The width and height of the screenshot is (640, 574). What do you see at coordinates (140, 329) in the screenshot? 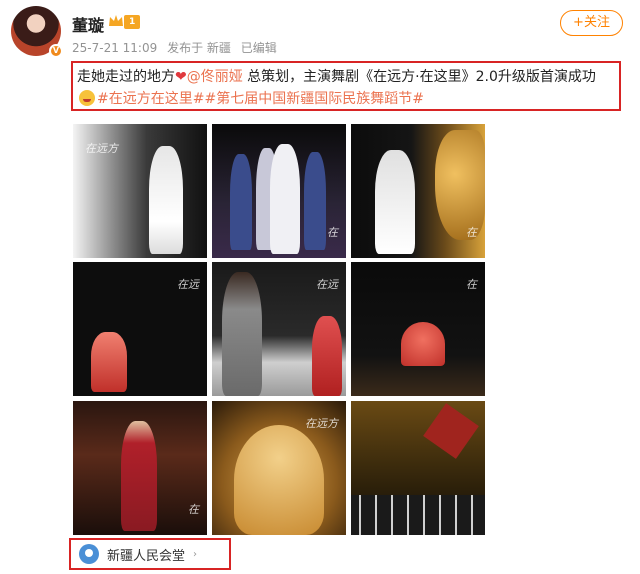
I see `photo-red-dancer-1: 在远` at bounding box center [140, 329].